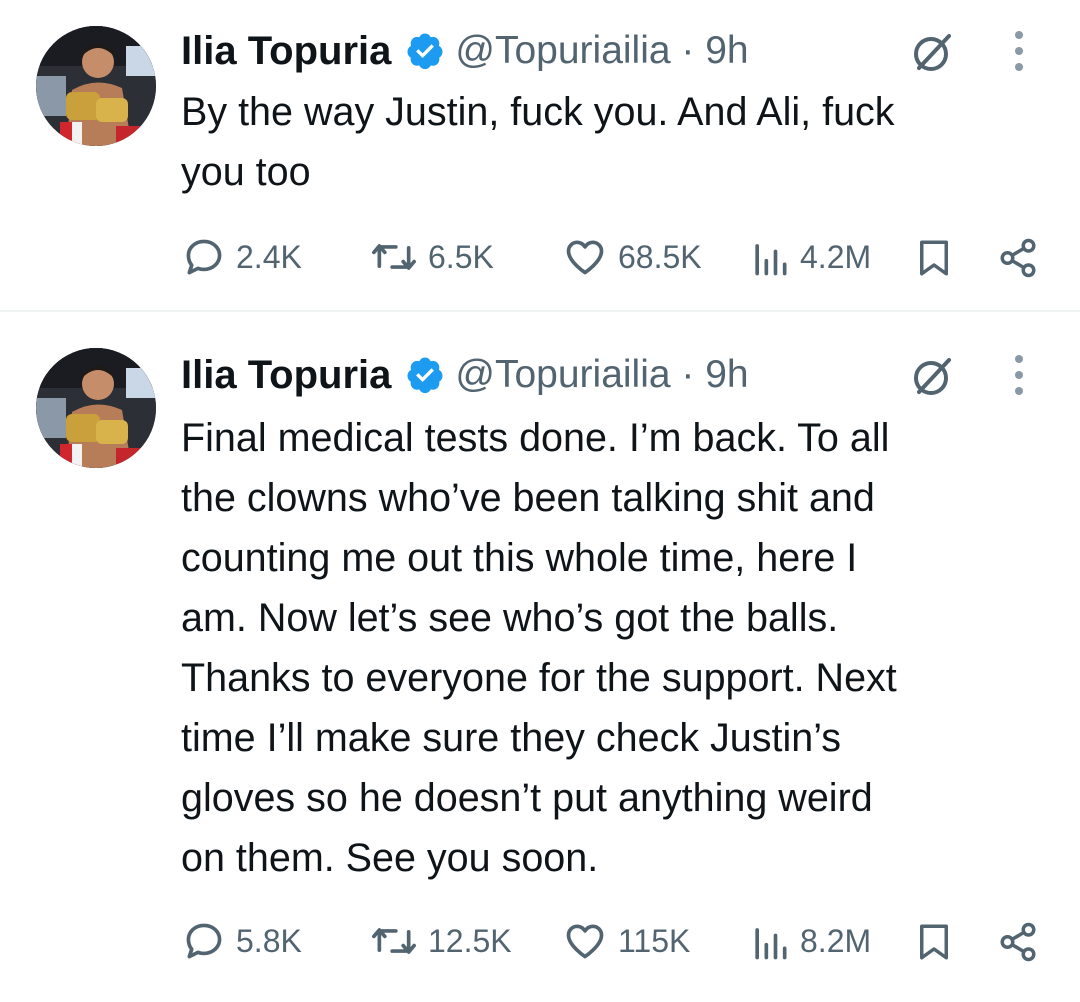  I want to click on retweet-button: 12.5K, so click(441, 941).